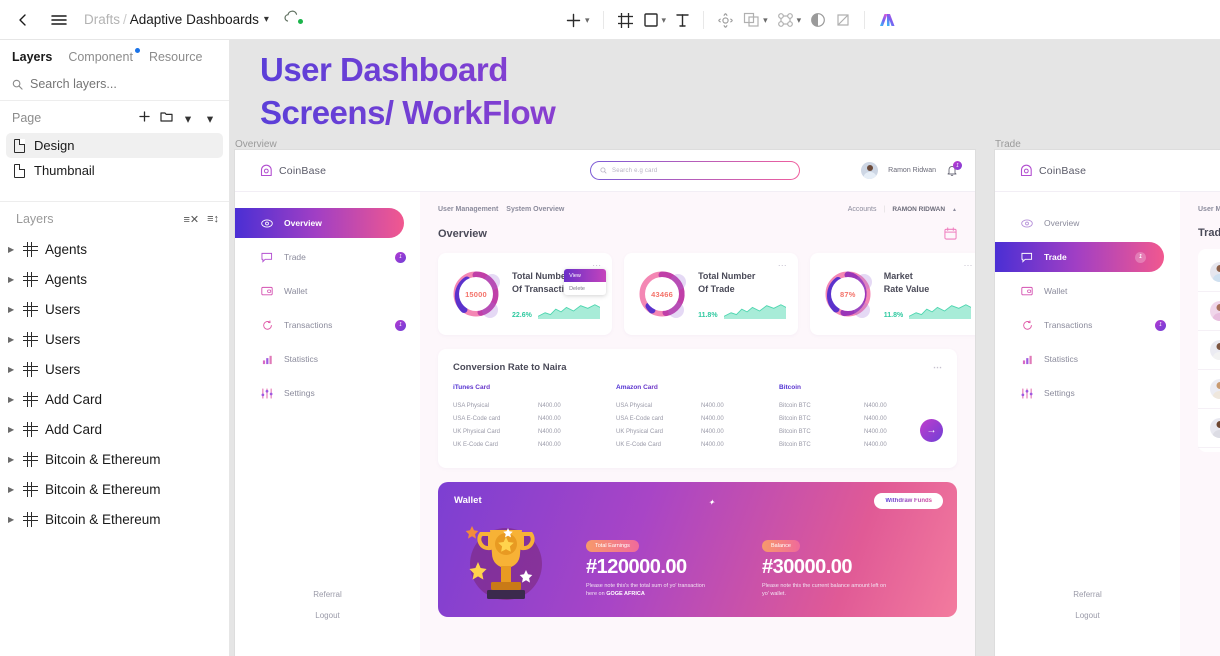  What do you see at coordinates (625, 20) in the screenshot?
I see `frame-tool` at bounding box center [625, 20].